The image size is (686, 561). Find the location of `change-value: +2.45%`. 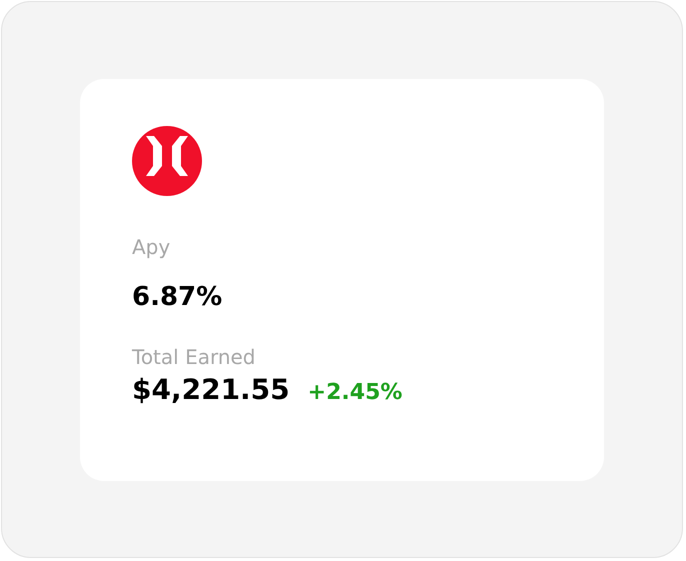

change-value: +2.45% is located at coordinates (355, 392).